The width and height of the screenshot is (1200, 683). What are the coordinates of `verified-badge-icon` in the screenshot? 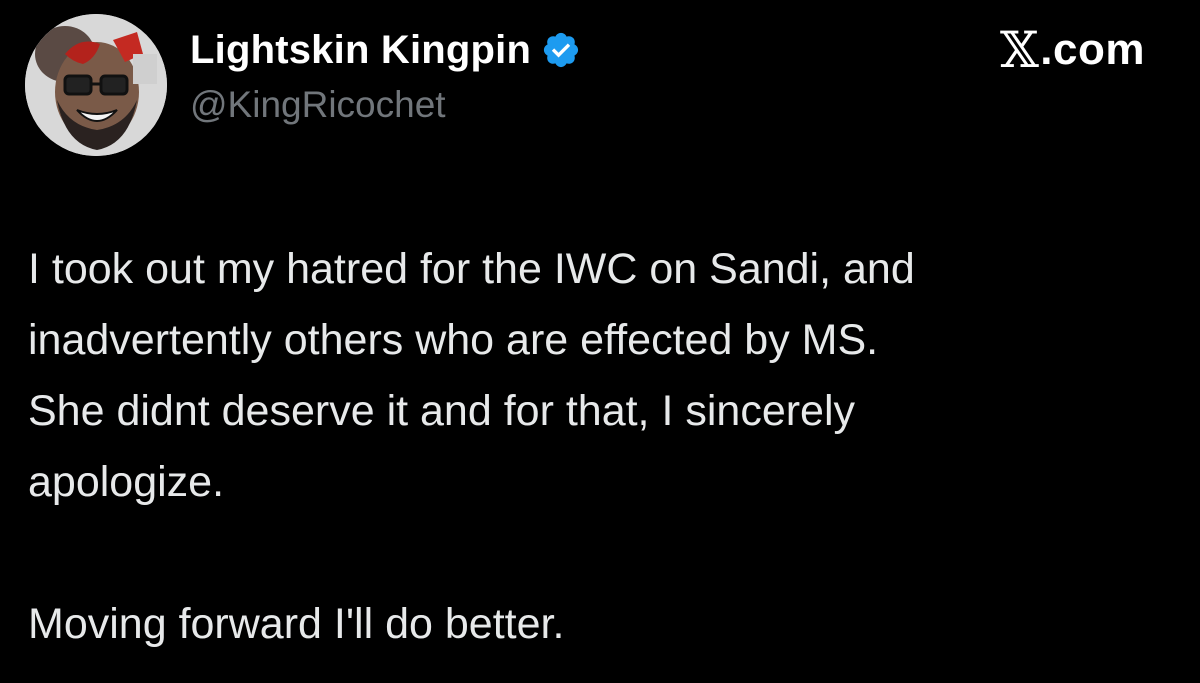 It's located at (561, 50).